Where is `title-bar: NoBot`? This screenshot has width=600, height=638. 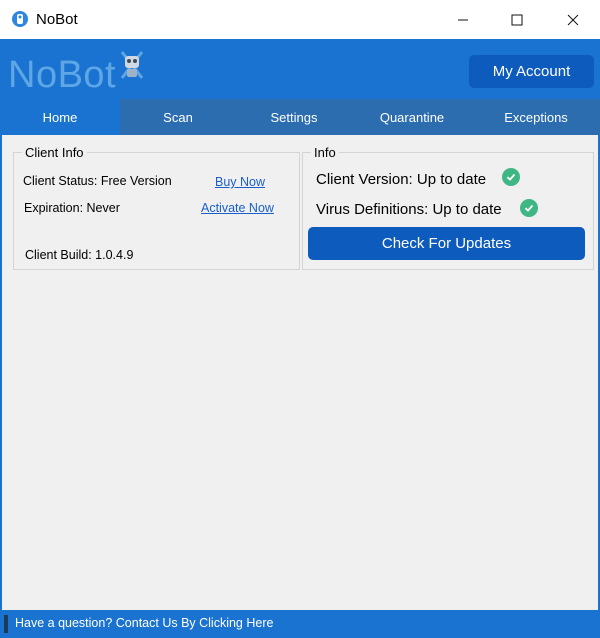 title-bar: NoBot is located at coordinates (300, 19).